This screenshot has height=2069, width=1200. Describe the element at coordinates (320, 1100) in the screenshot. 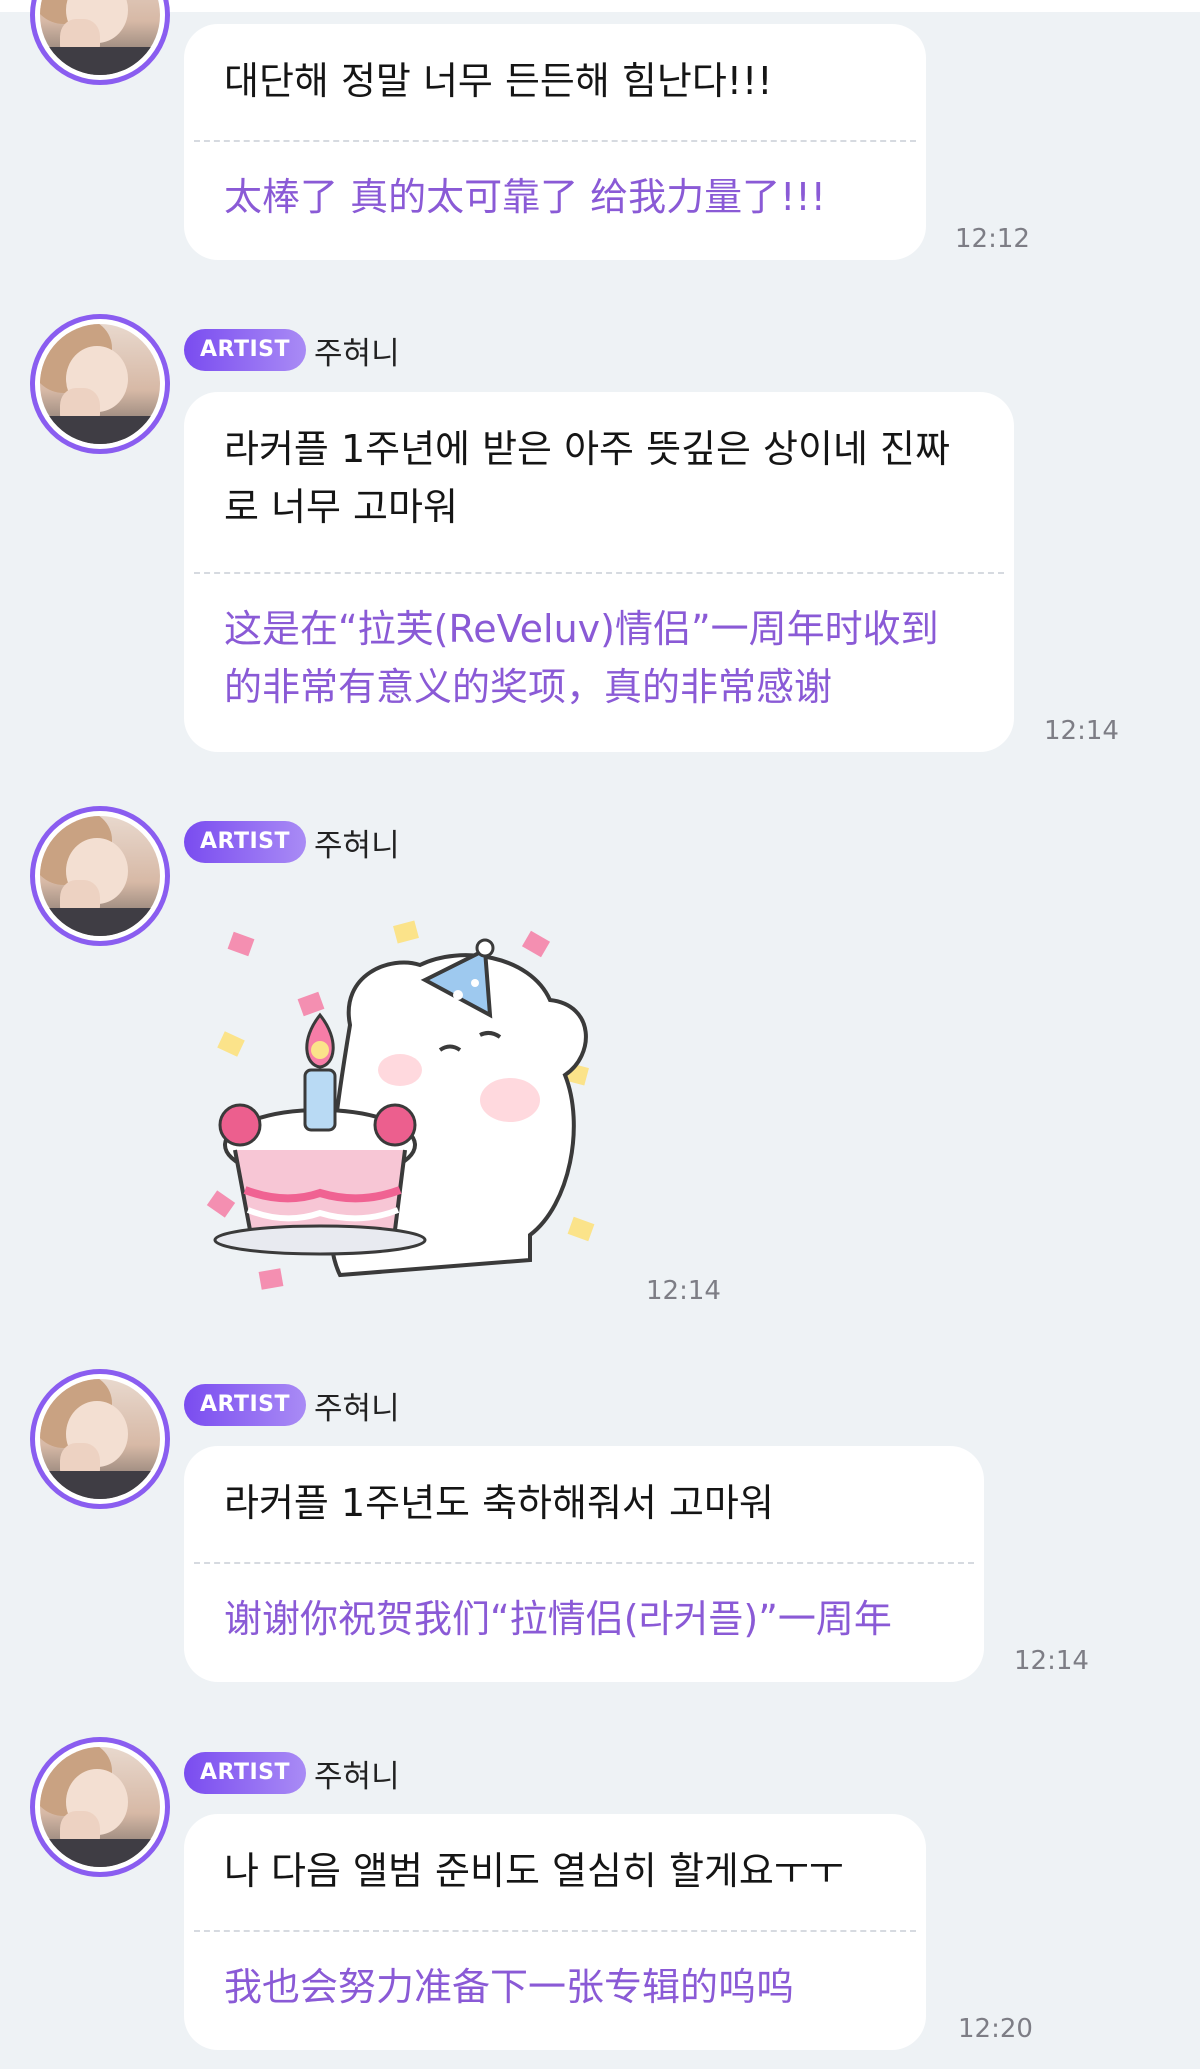

I see `candle` at that location.